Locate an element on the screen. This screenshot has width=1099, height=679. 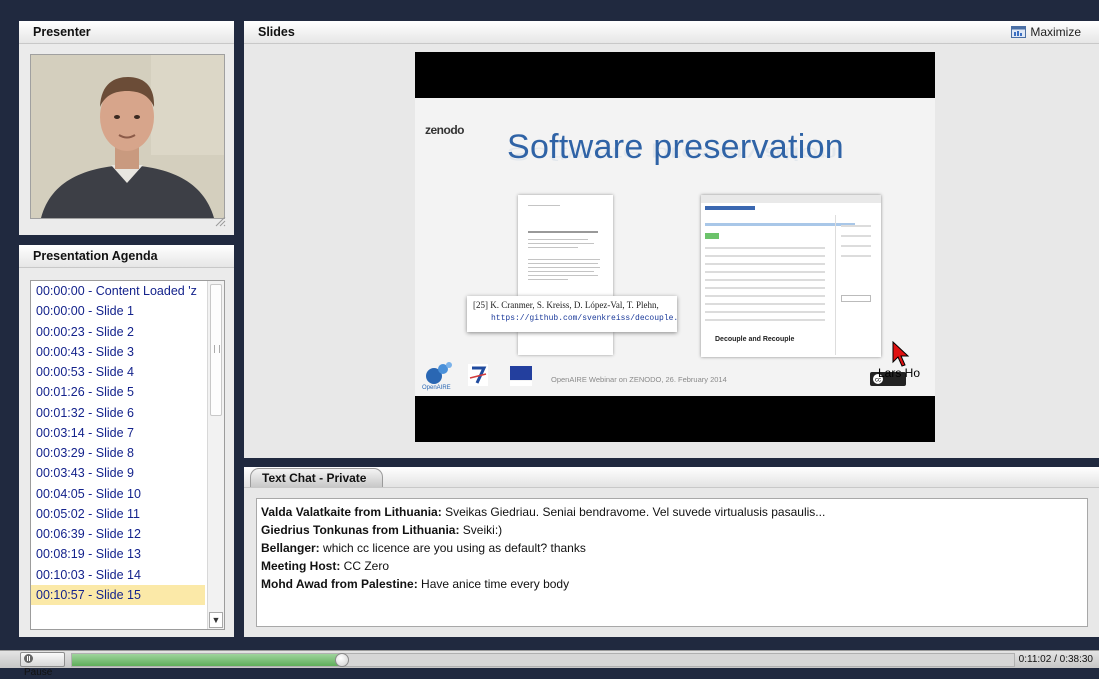
agenda-item: 00:00:00 - Slide 1 is located at coordinates (118, 311).